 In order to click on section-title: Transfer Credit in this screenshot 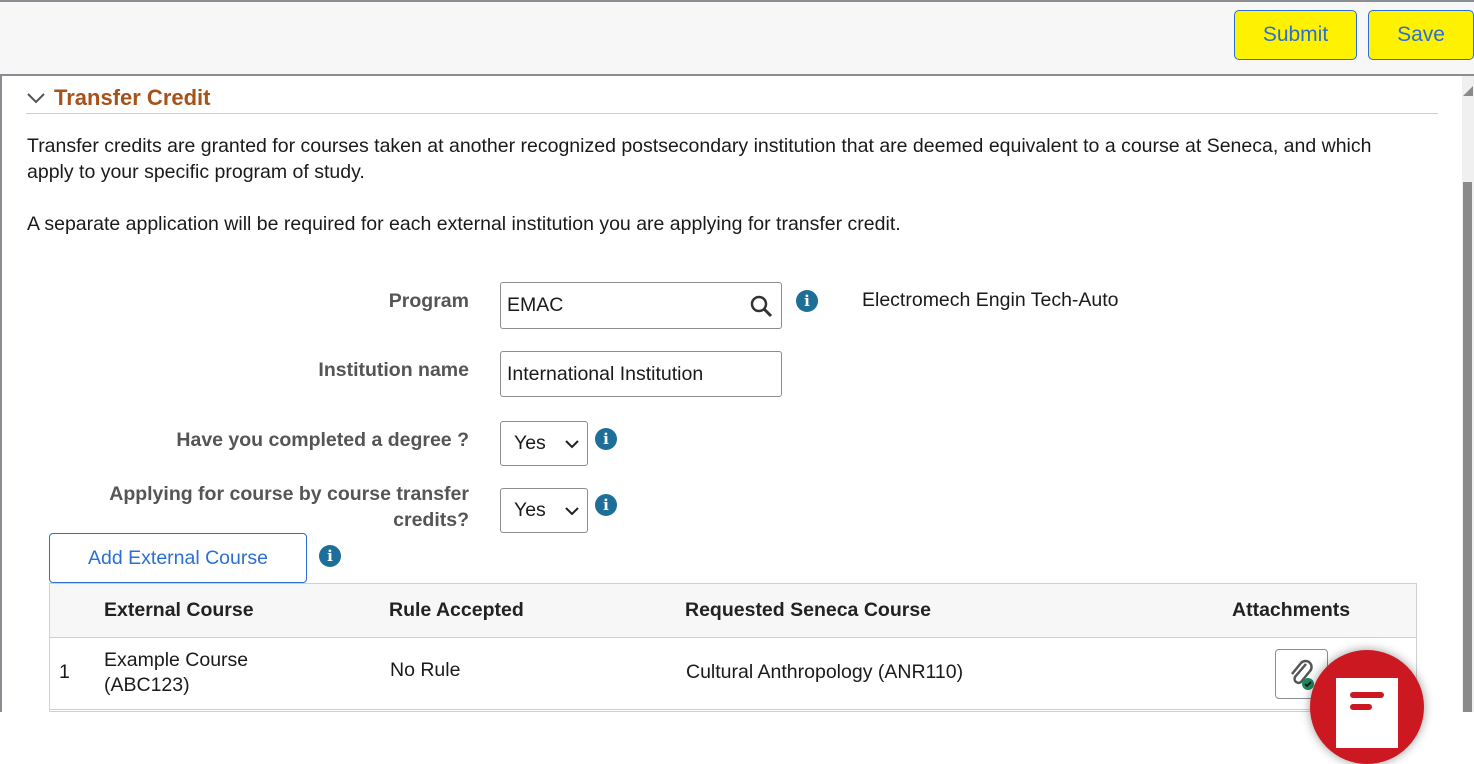, I will do `click(132, 97)`.